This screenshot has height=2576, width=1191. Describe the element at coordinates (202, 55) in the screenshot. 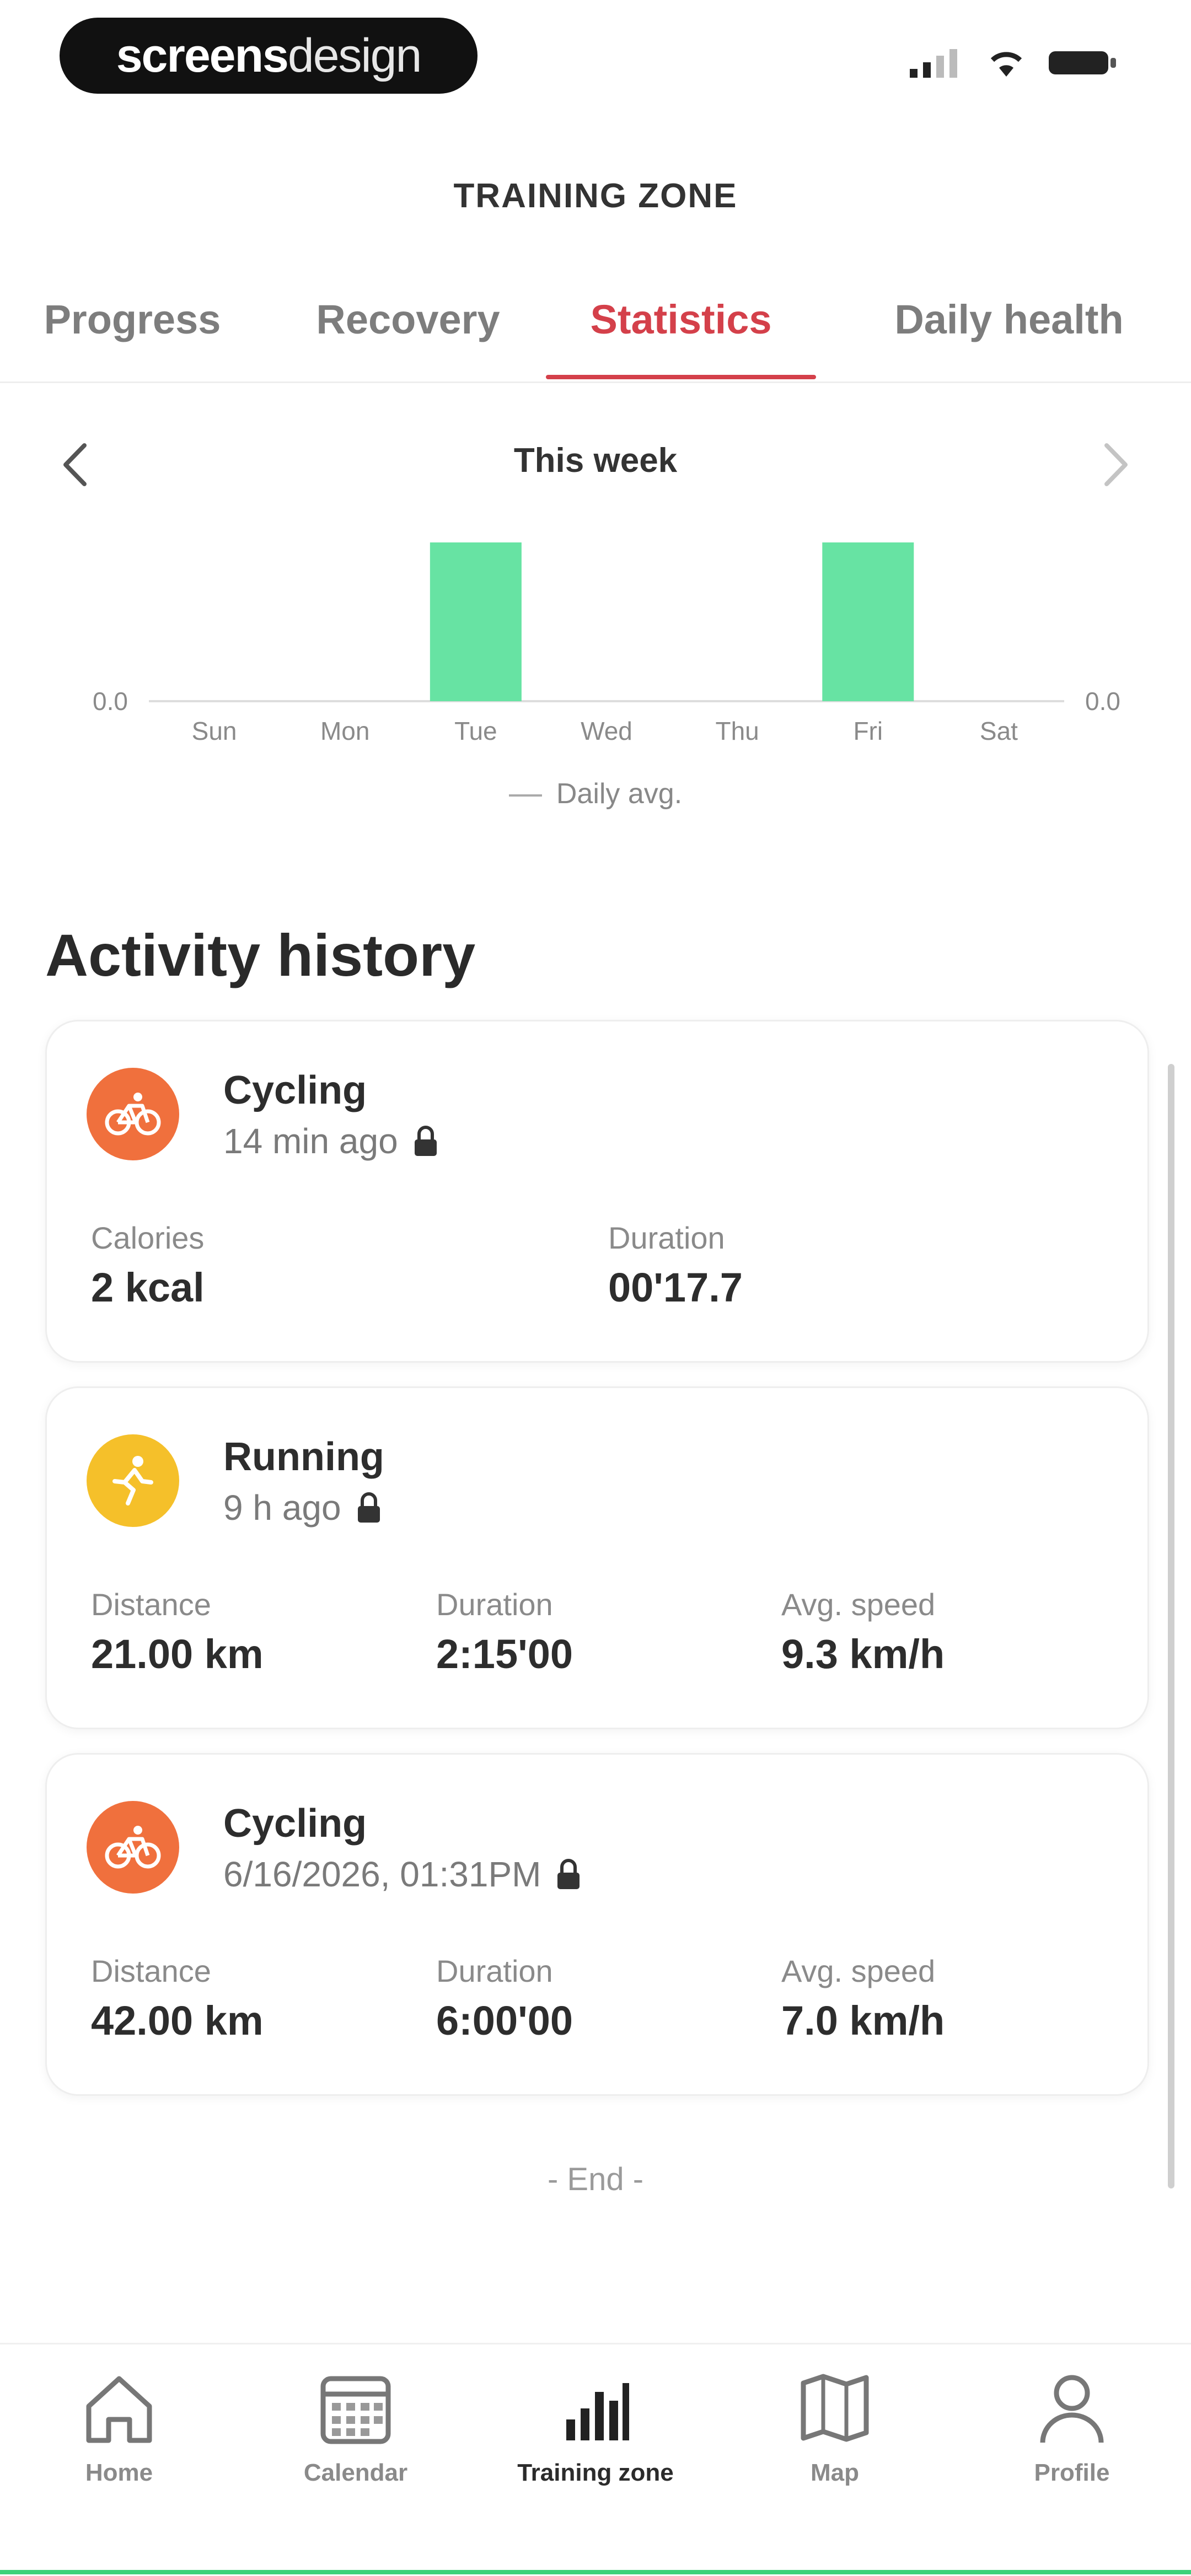

I see `brand-bold-text: screens` at that location.